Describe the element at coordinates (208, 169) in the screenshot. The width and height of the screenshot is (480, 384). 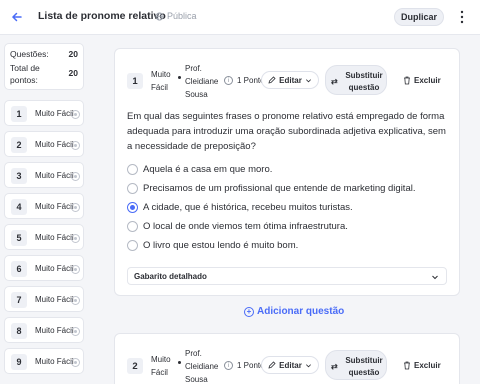
I see `alternative-text: Aquela é a casa em que moro.` at that location.